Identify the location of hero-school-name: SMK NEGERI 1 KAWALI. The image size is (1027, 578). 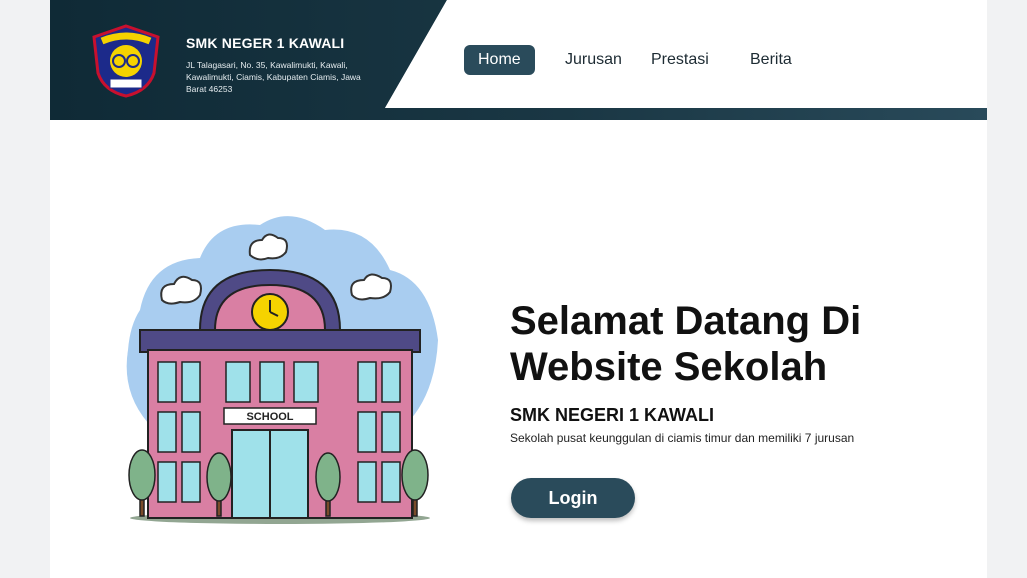
(612, 415).